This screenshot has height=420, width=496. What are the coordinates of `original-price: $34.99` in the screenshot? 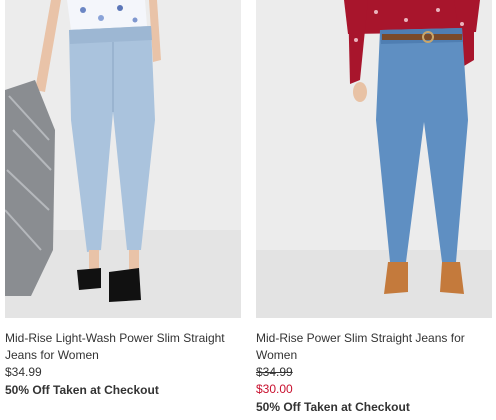 It's located at (274, 372).